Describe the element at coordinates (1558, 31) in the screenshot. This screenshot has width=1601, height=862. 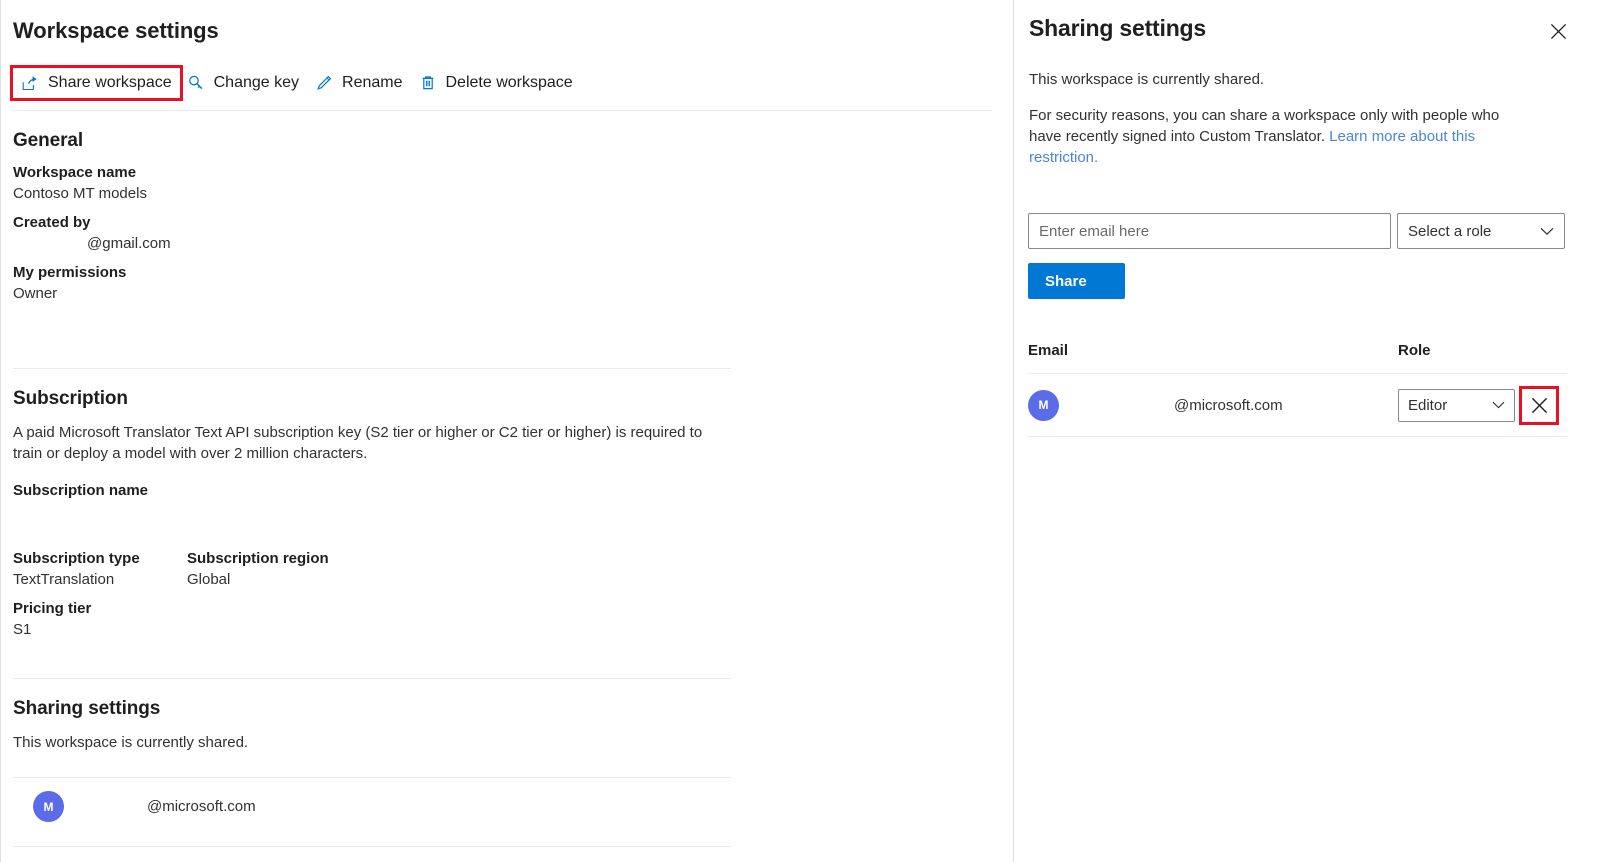
I see `close-icon` at that location.